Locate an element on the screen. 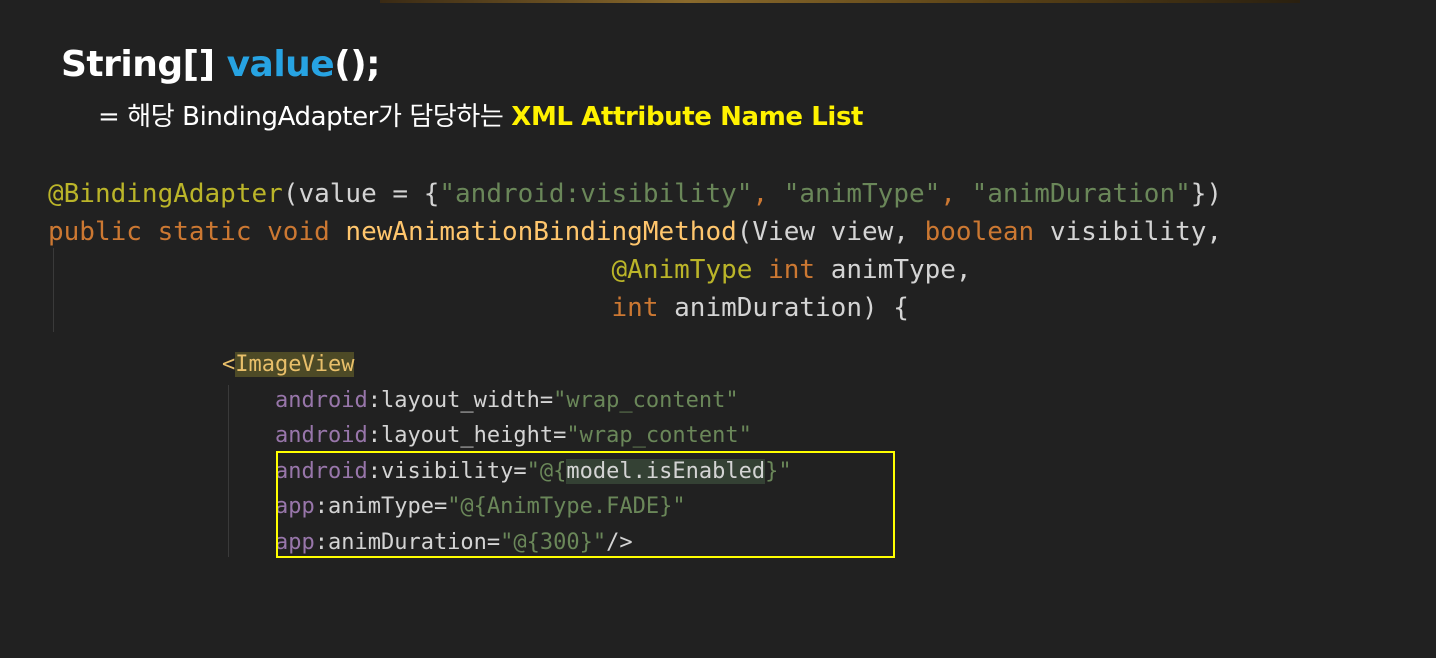  attr-name: :layout_height= is located at coordinates (467, 435).